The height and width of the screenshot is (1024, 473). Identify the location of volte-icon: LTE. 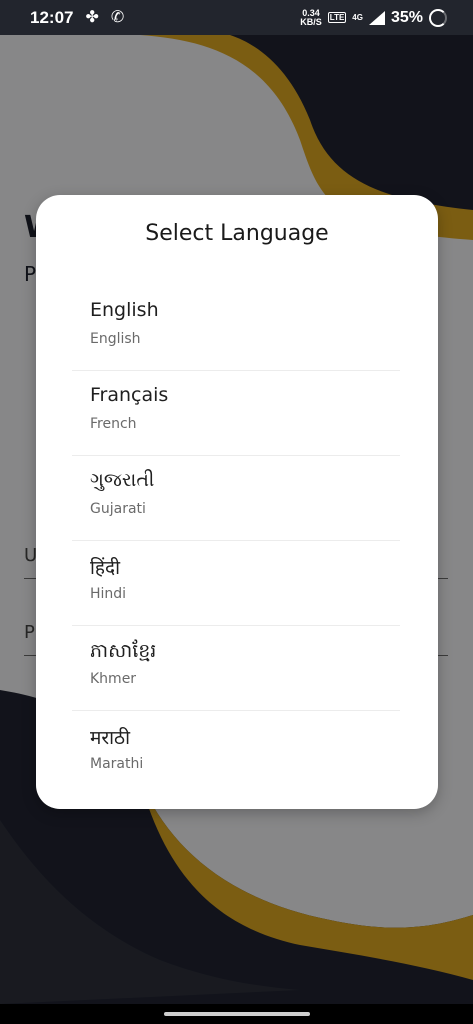
(337, 17).